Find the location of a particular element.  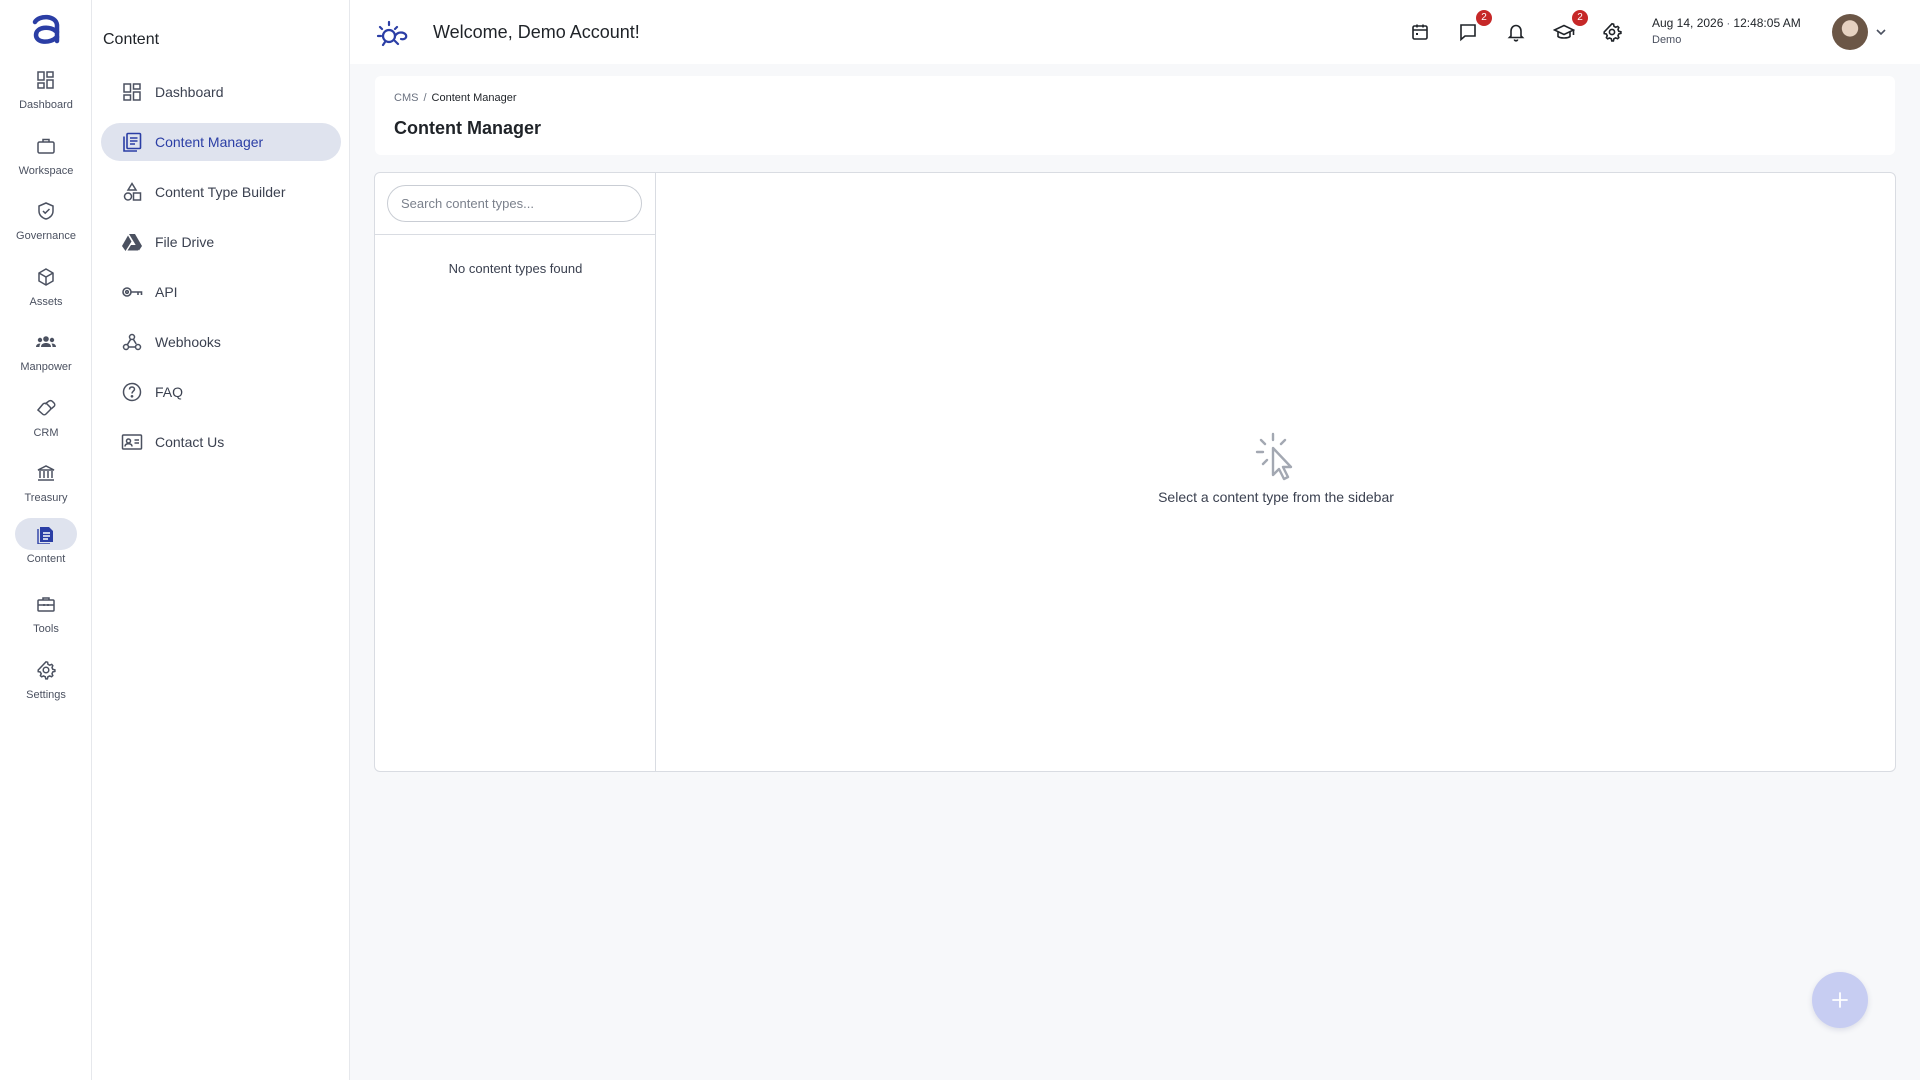

pointer-click-icon is located at coordinates (1276, 456).